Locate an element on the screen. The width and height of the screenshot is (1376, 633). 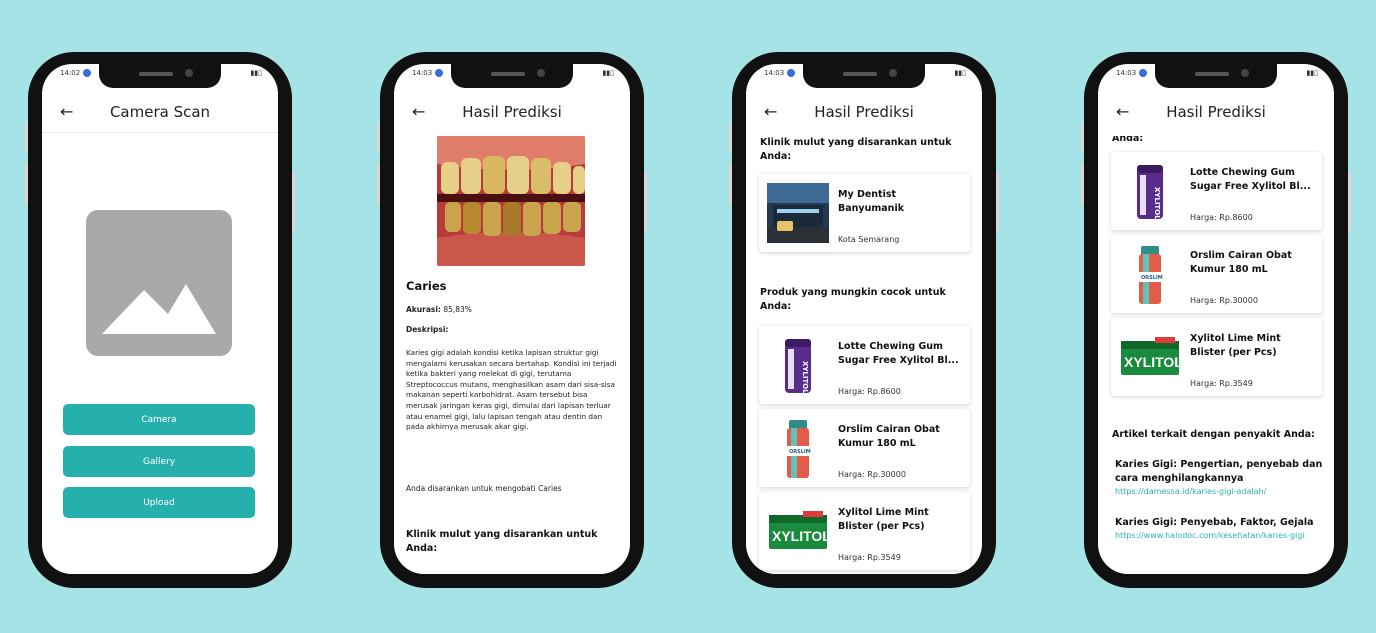
camera-scan-body: Camera Gallery Upload is located at coordinates (160, 355).